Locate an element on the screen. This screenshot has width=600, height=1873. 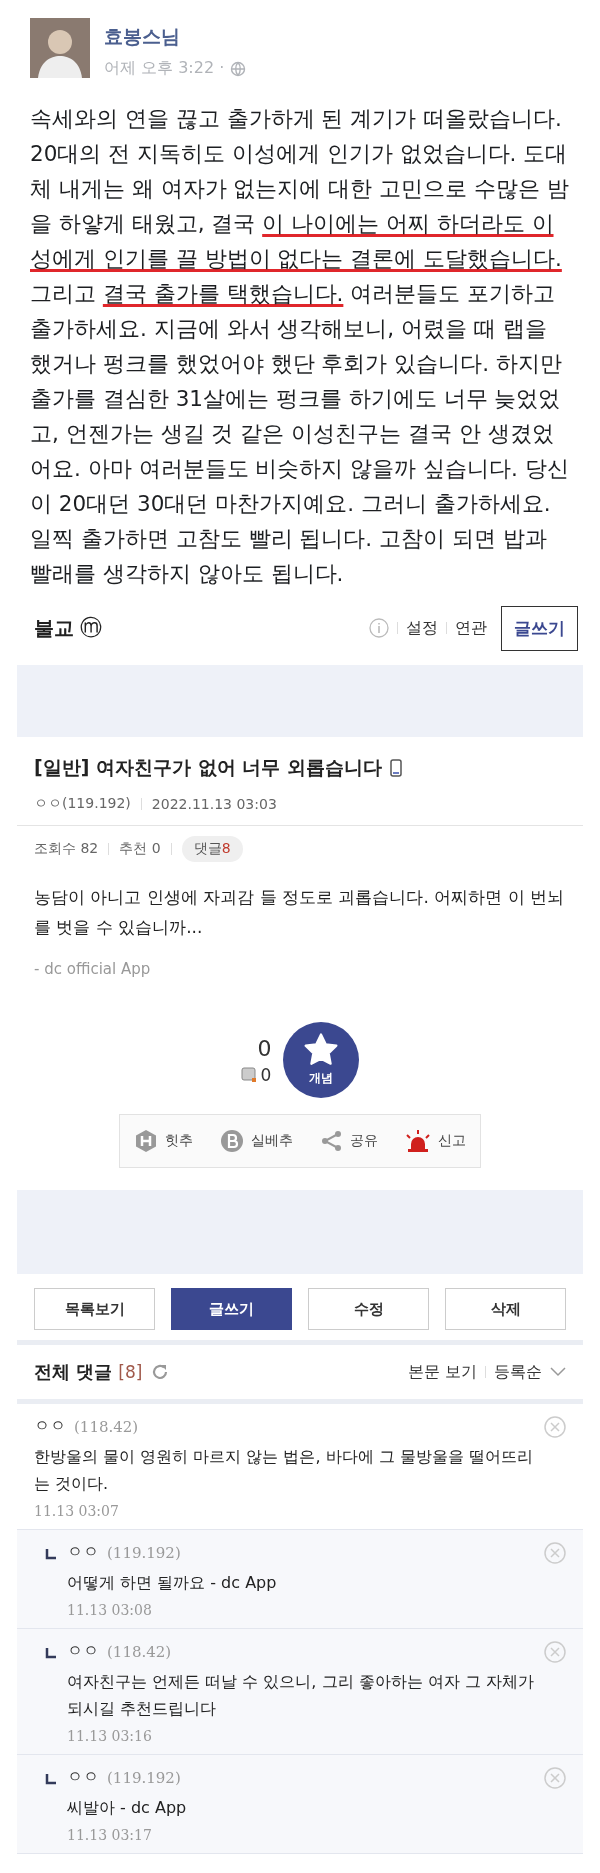
fixed-upvote-count: 0 is located at coordinates (266, 1074).